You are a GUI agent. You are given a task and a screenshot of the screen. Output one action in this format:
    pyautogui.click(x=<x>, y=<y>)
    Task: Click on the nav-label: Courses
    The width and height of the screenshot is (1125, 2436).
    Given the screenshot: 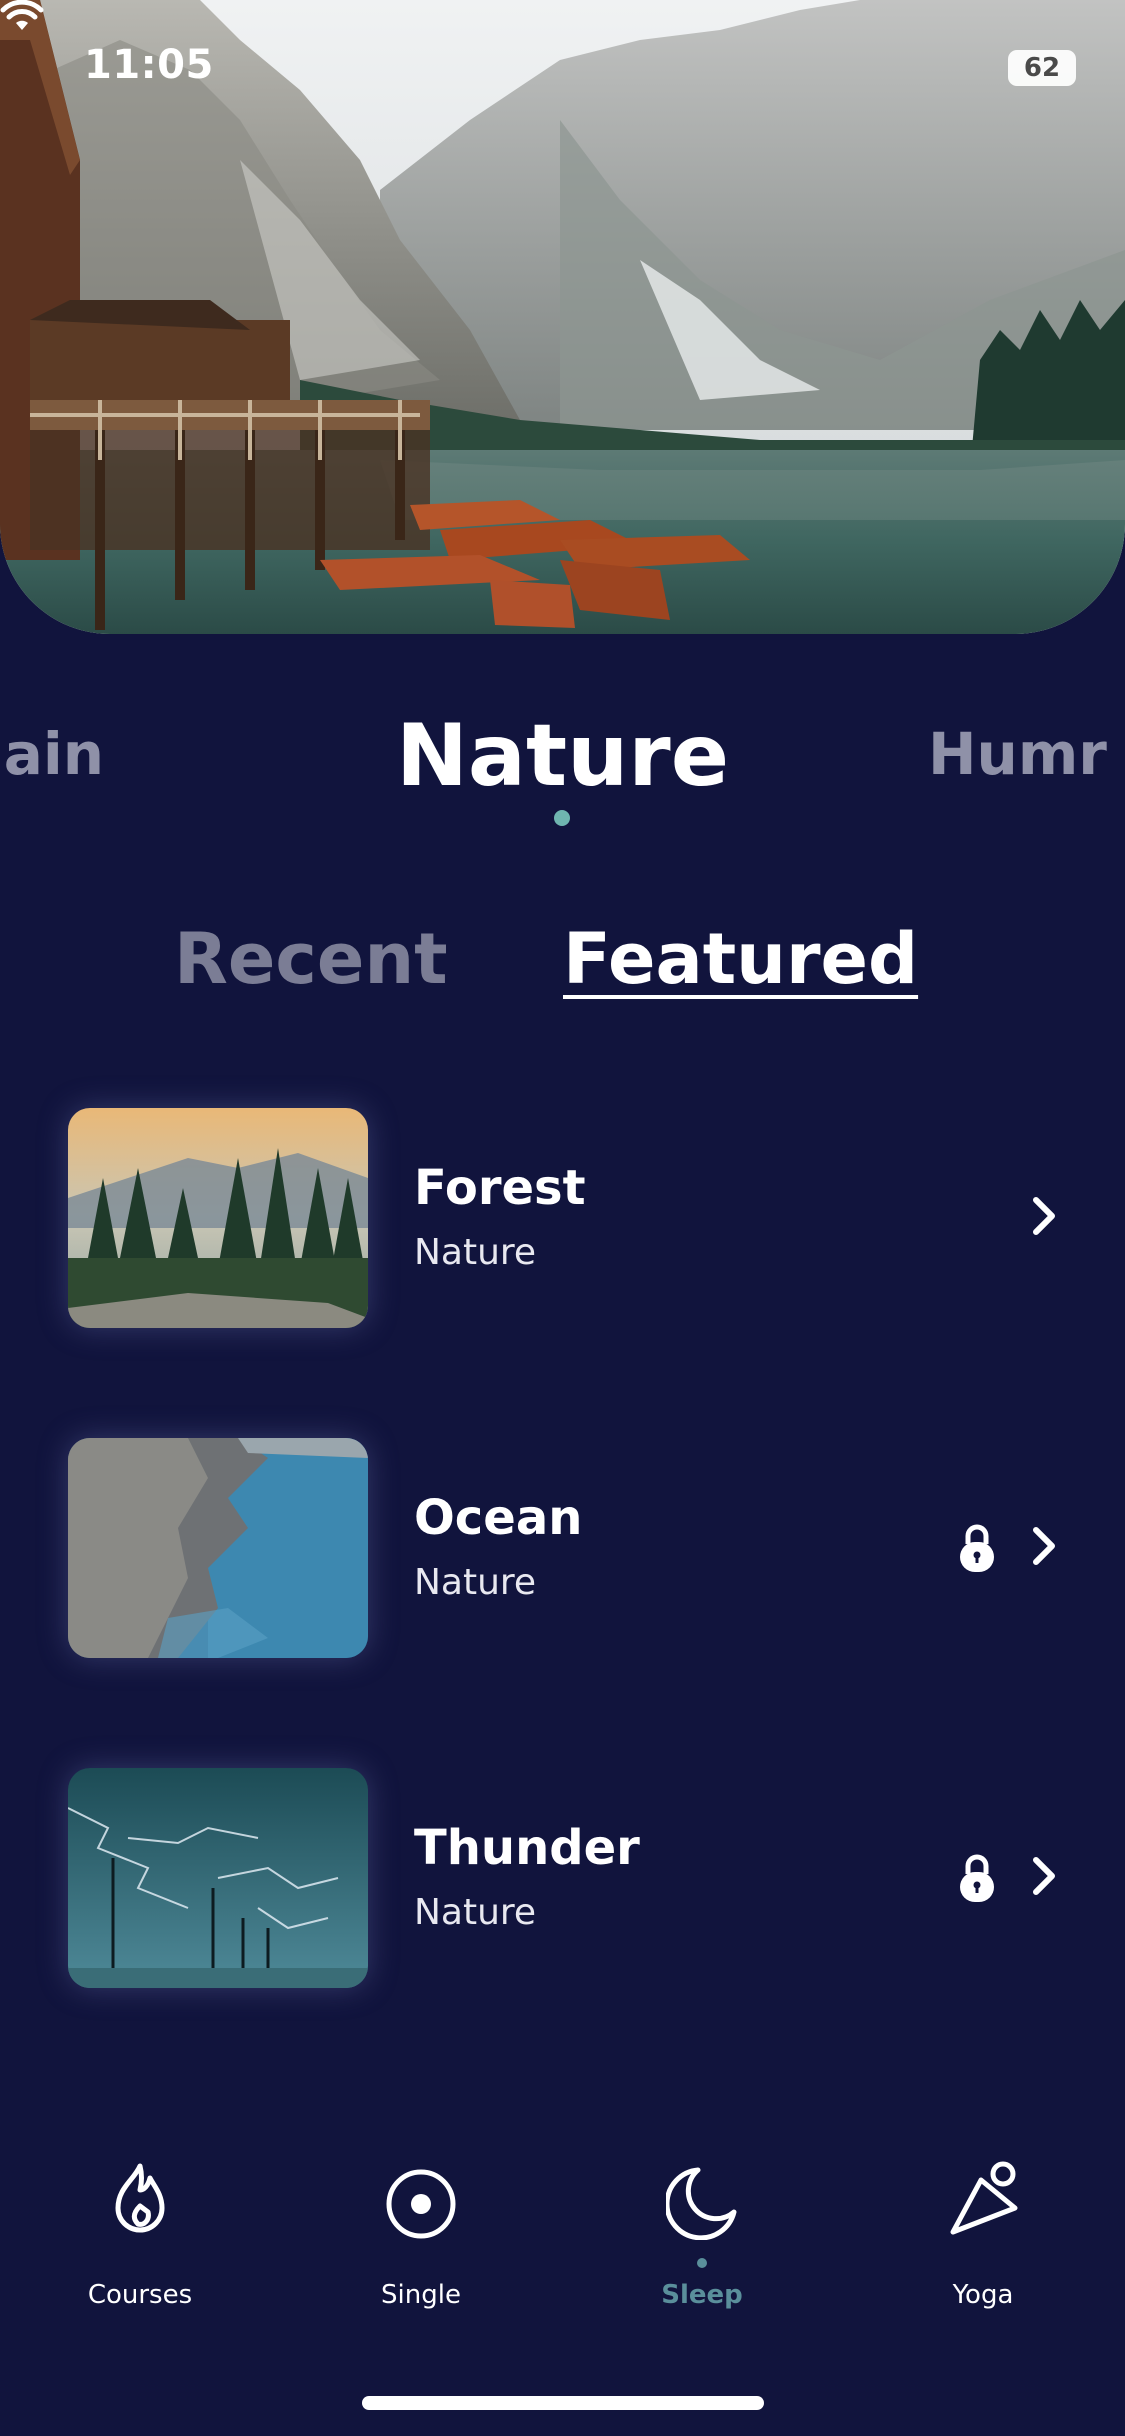 What is the action you would take?
    pyautogui.click(x=140, y=2295)
    